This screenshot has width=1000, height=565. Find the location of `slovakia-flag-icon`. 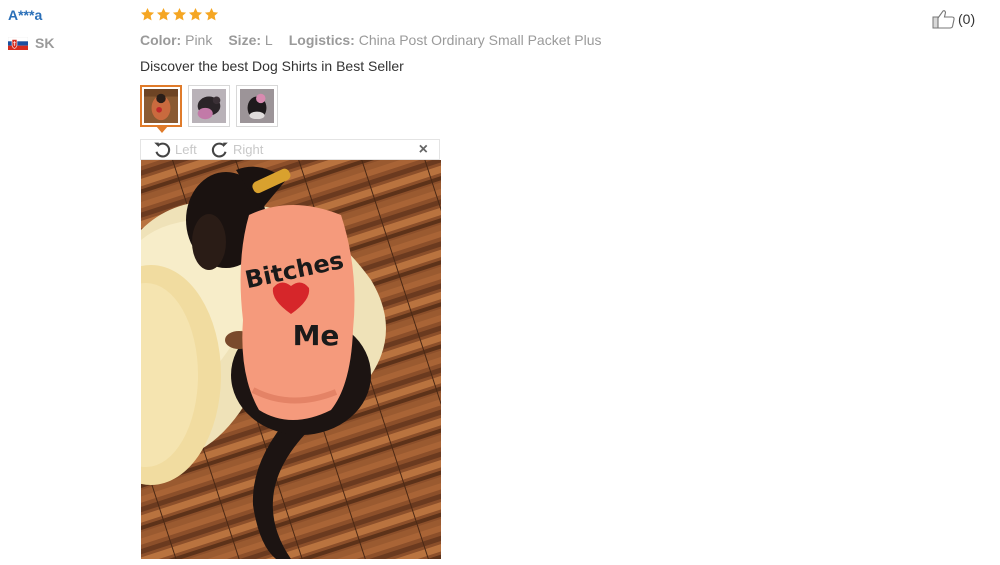

slovakia-flag-icon is located at coordinates (18, 43).